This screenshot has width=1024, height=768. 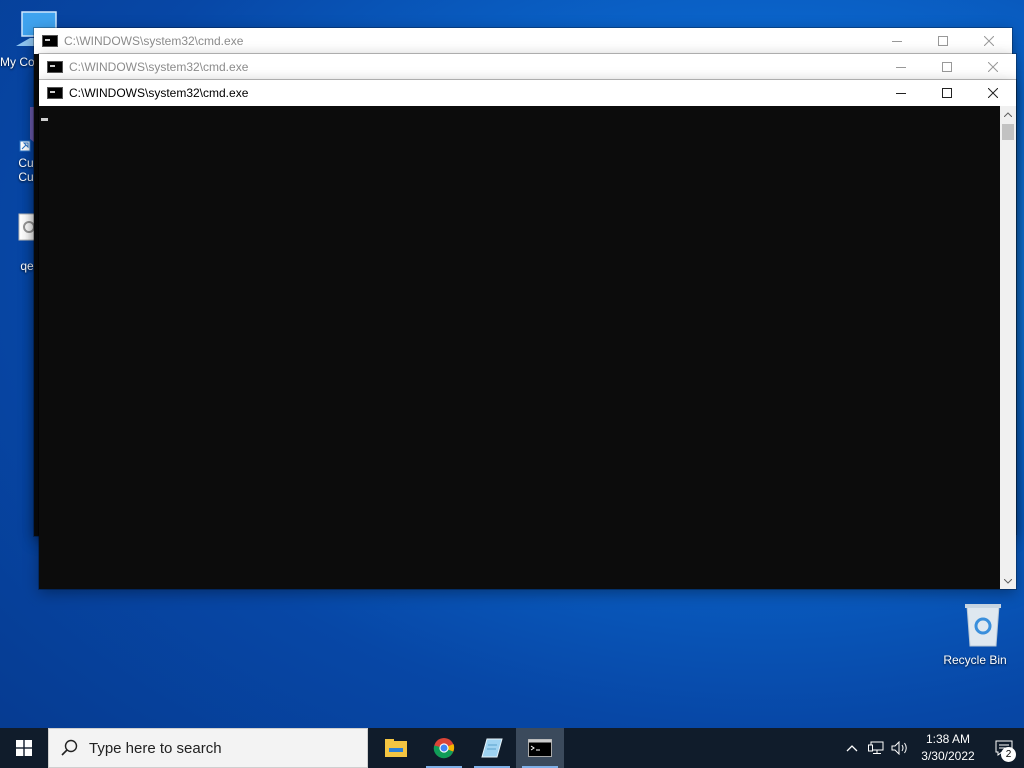 What do you see at coordinates (155, 748) in the screenshot?
I see `search-placeholder: Type here to search` at bounding box center [155, 748].